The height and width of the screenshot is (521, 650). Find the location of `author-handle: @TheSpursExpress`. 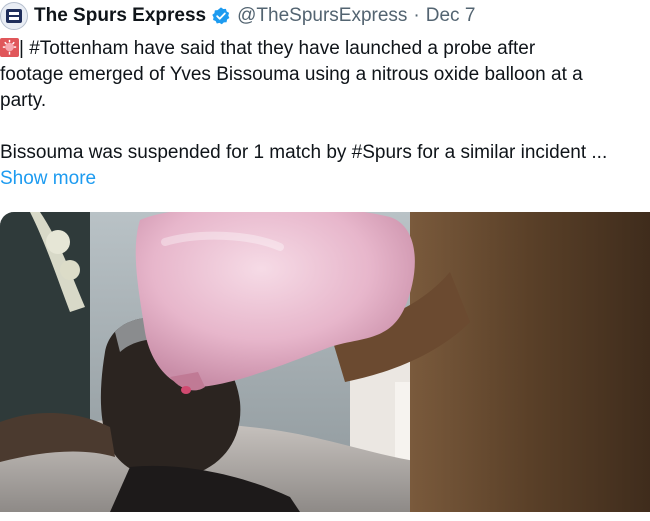

author-handle: @TheSpursExpress is located at coordinates (322, 16).